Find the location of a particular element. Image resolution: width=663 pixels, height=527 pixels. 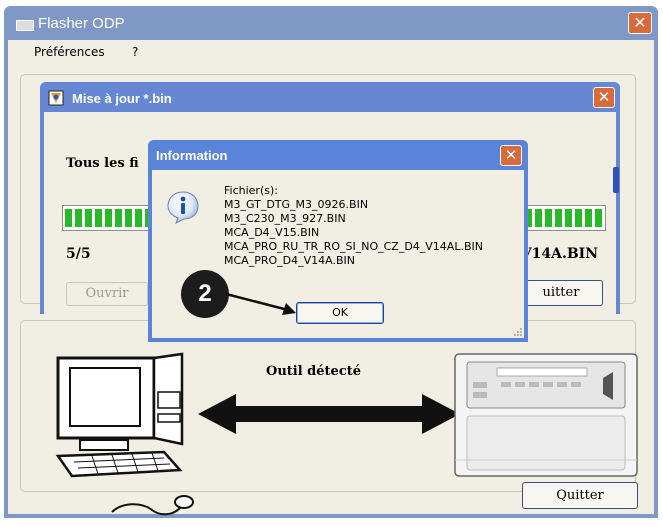

update-close-button: ✕ is located at coordinates (604, 97).